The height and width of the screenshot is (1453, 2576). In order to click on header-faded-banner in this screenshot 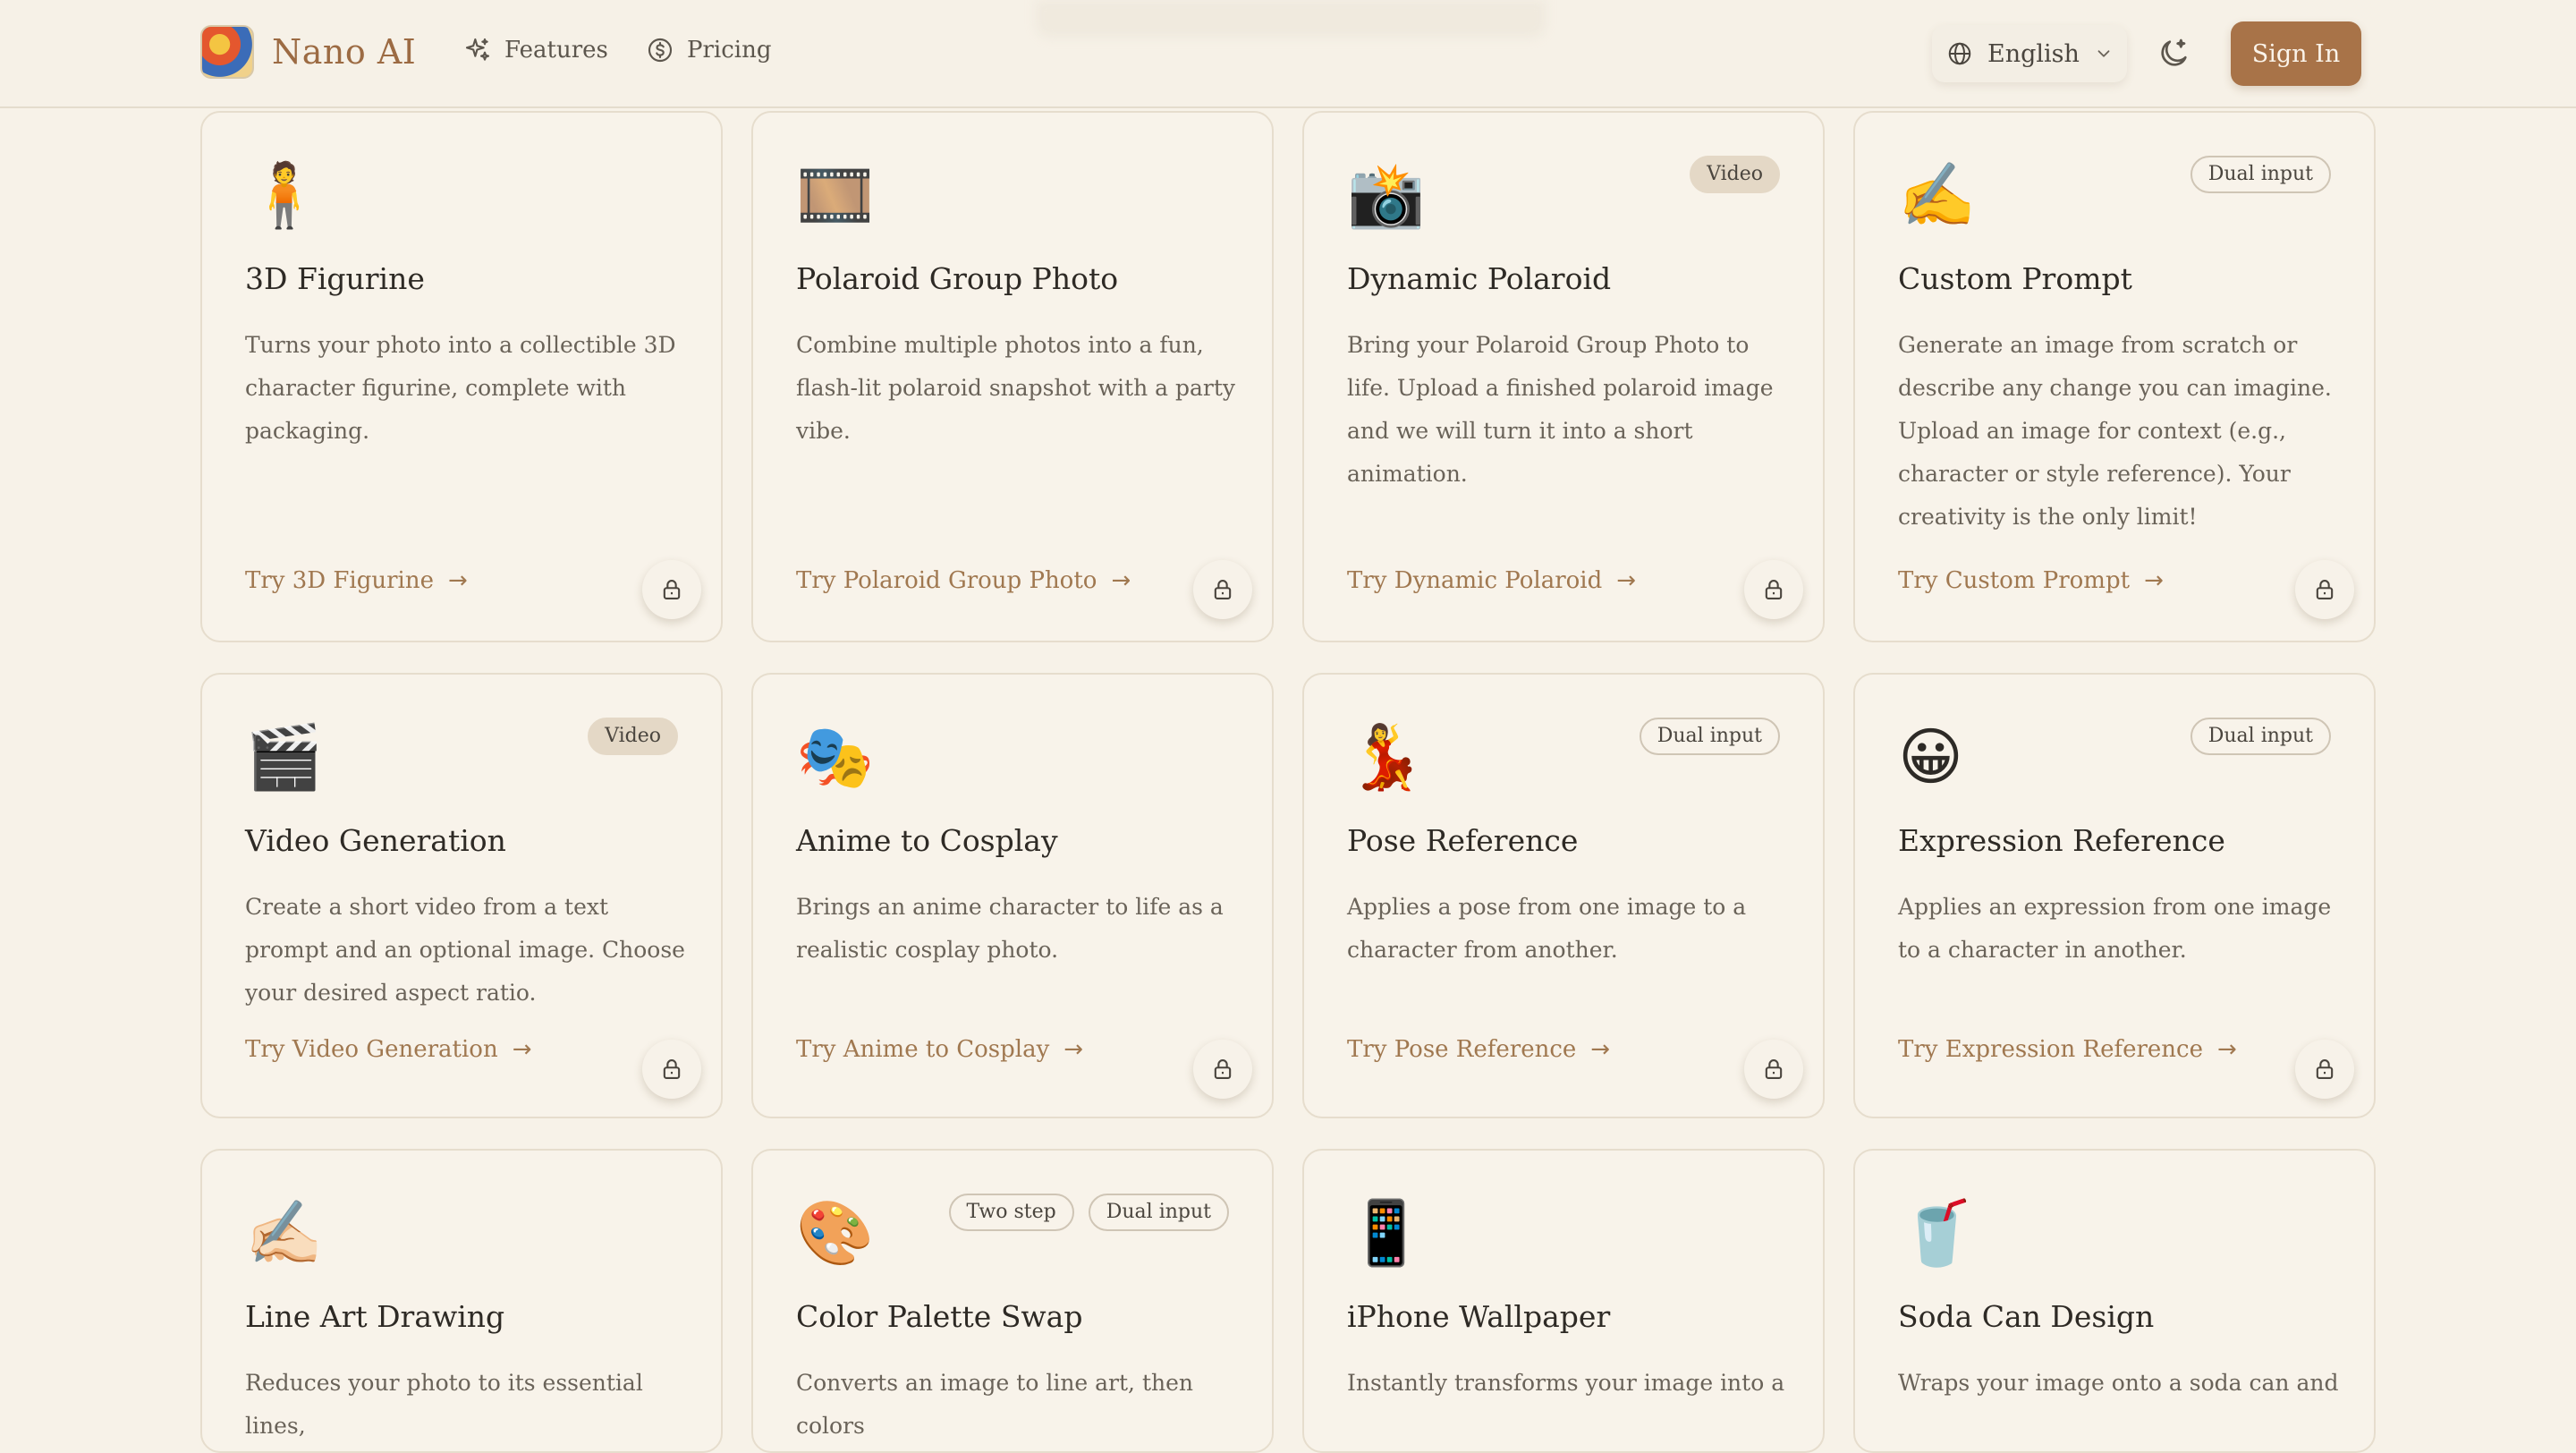, I will do `click(1291, 19)`.